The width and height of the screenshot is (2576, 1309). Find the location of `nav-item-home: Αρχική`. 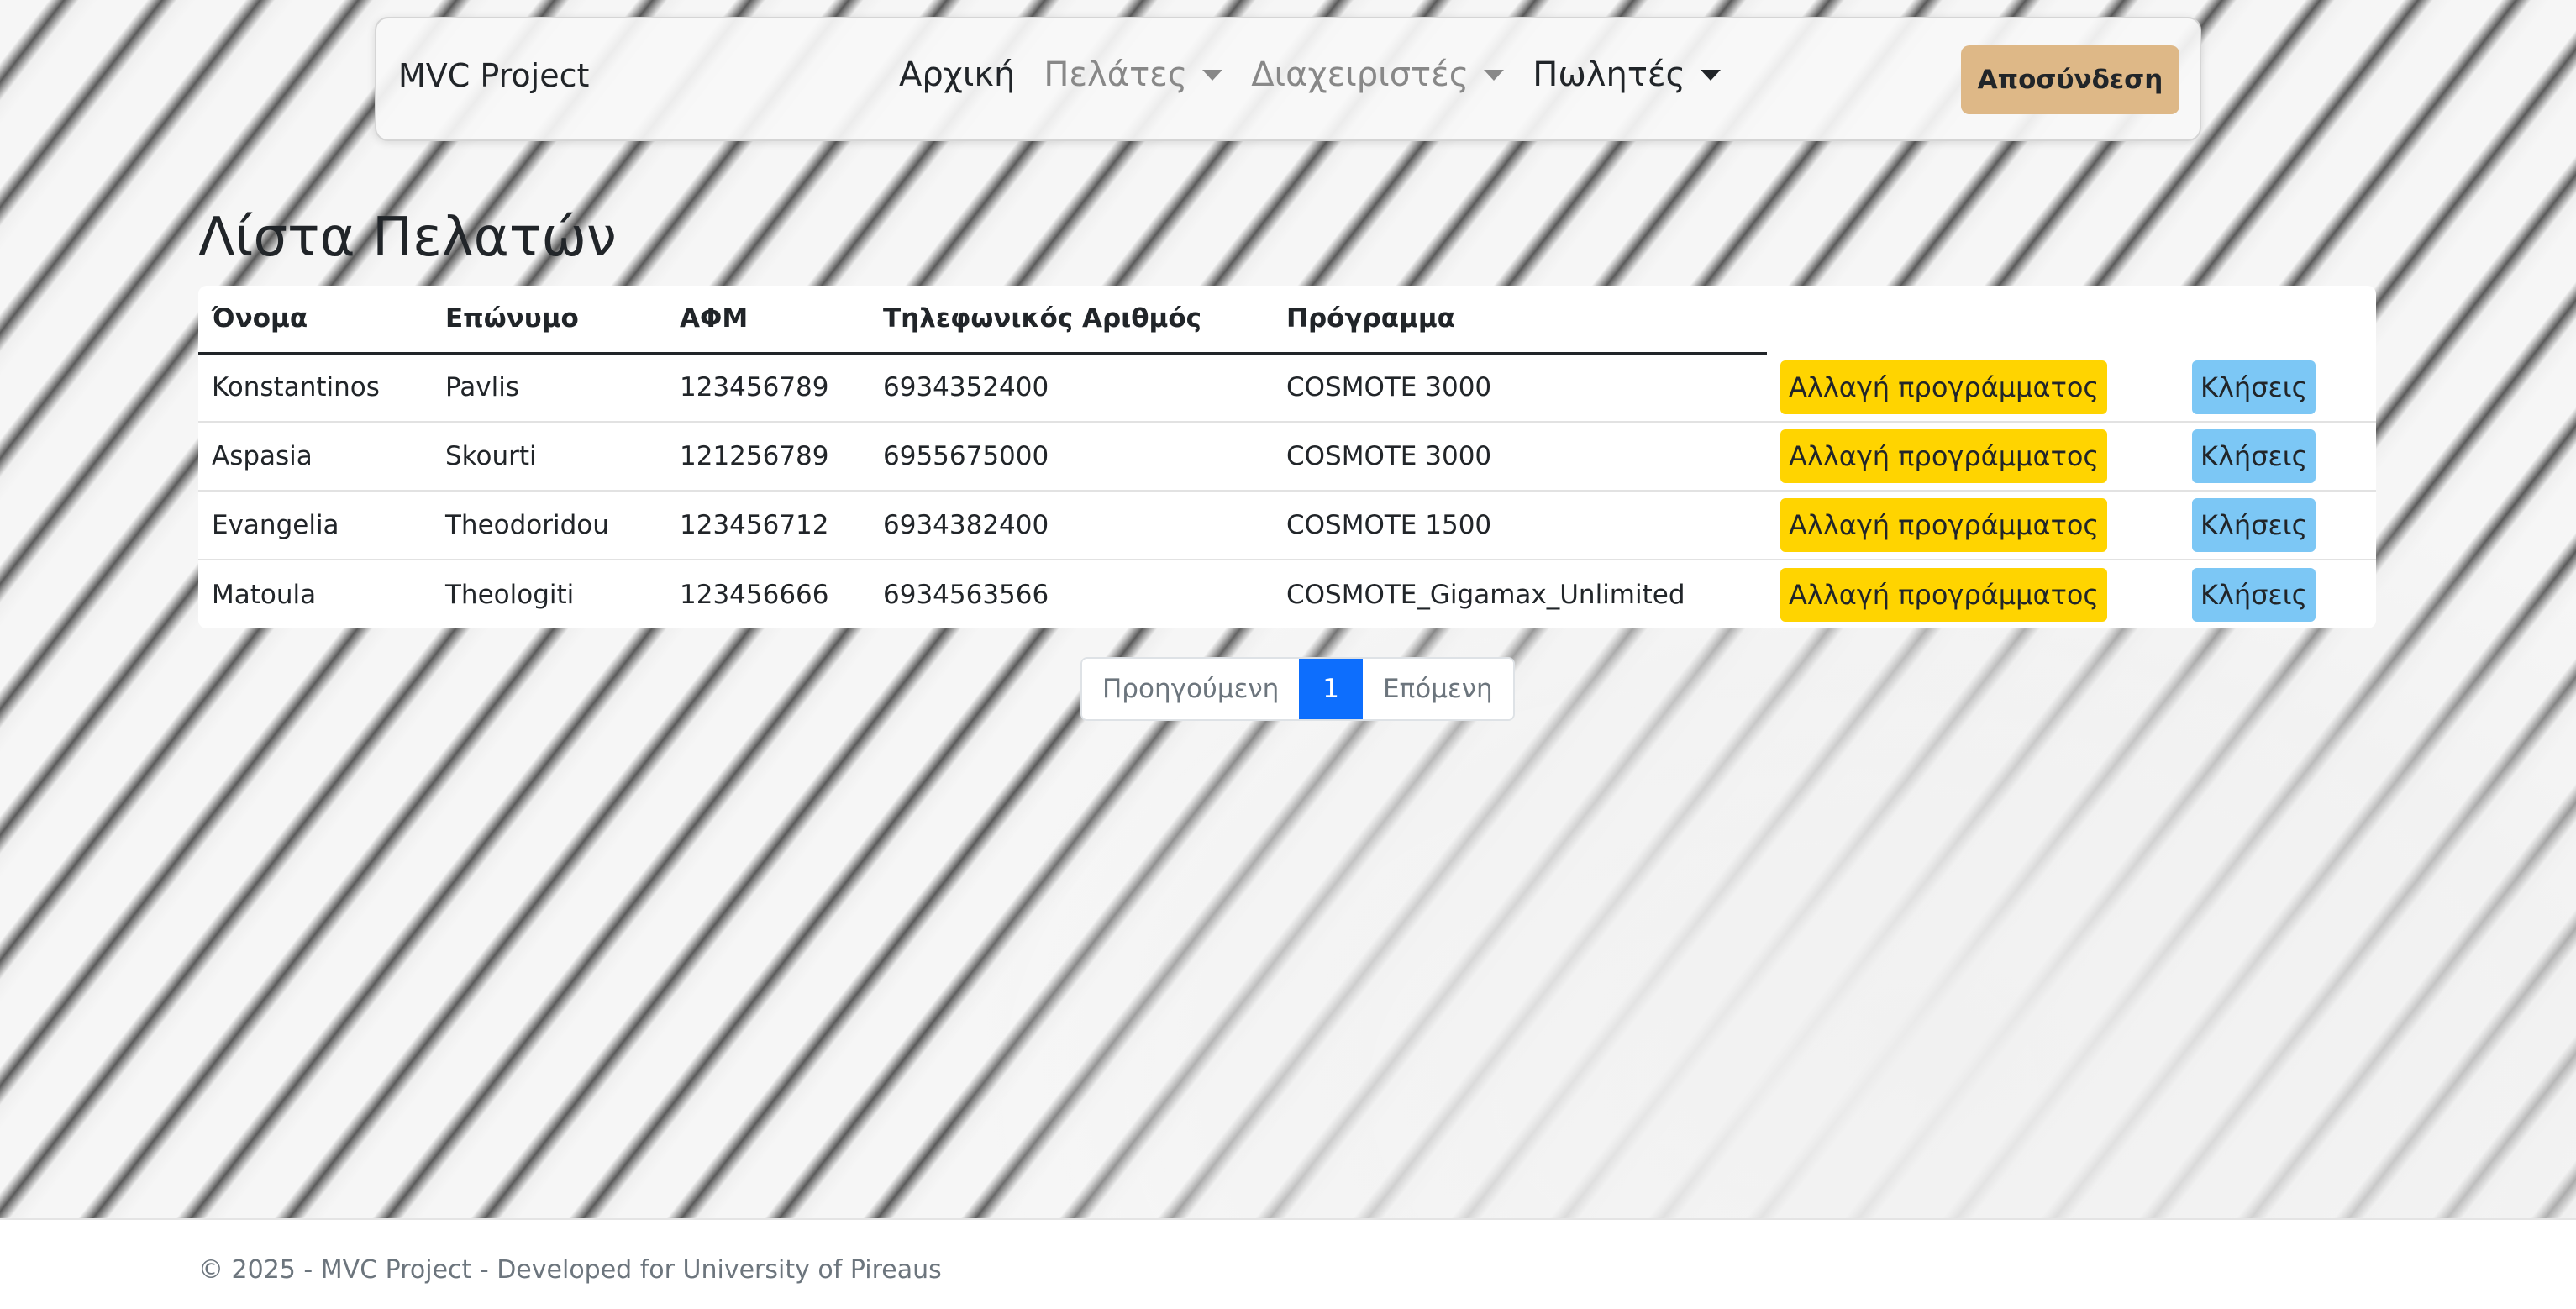

nav-item-home: Αρχική is located at coordinates (957, 74).